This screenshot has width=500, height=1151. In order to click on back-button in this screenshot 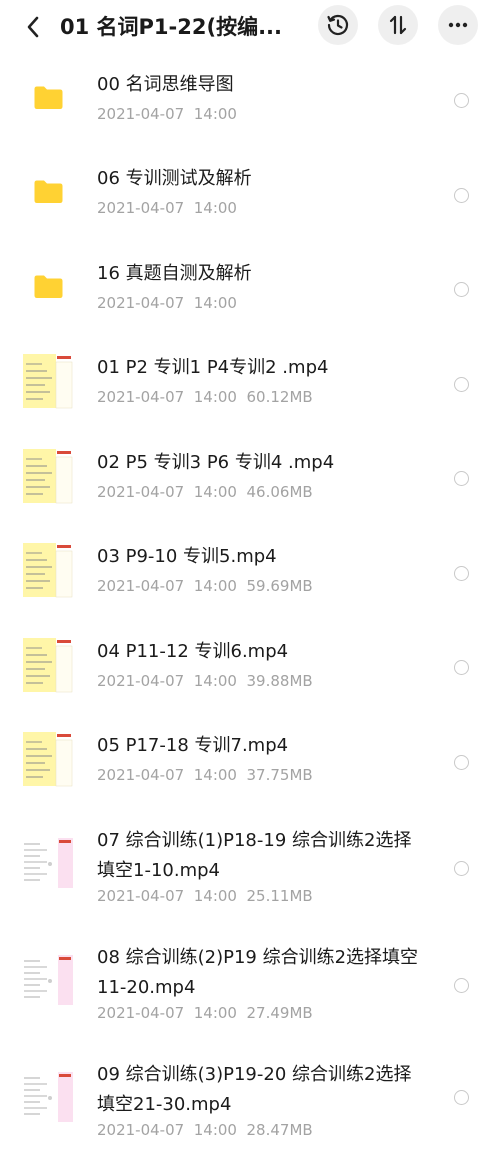, I will do `click(33, 27)`.